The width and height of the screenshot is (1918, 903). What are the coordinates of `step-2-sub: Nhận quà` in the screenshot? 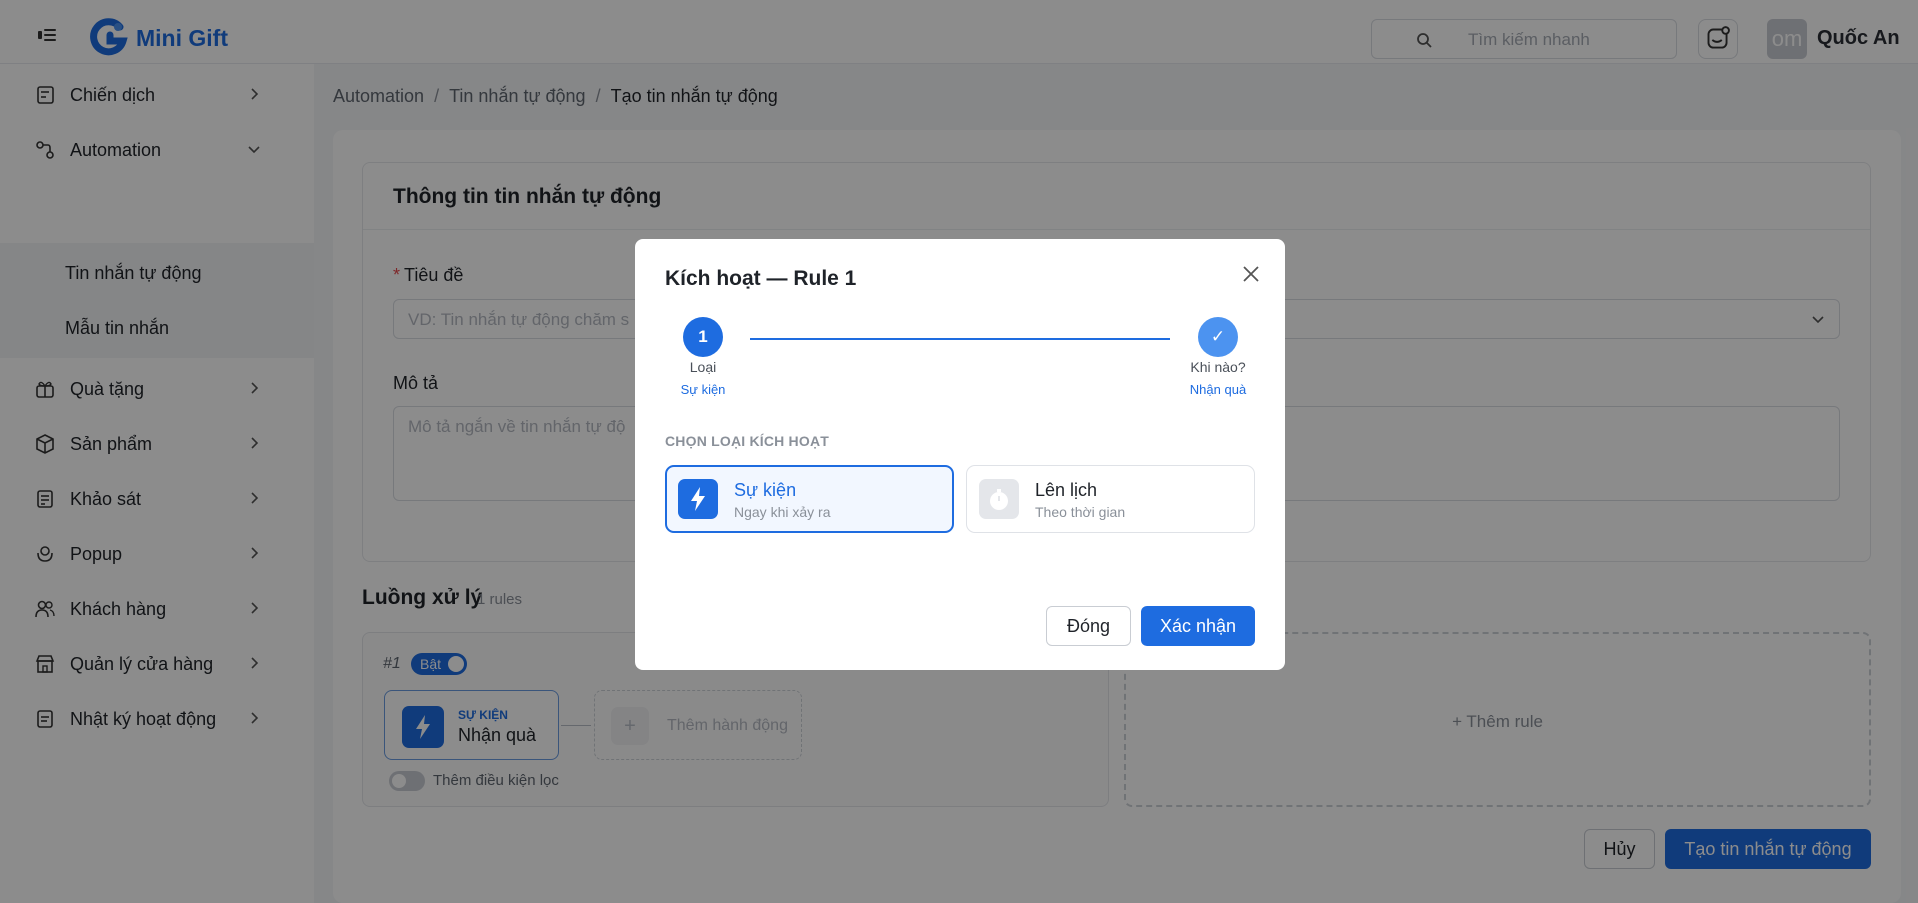 It's located at (1218, 389).